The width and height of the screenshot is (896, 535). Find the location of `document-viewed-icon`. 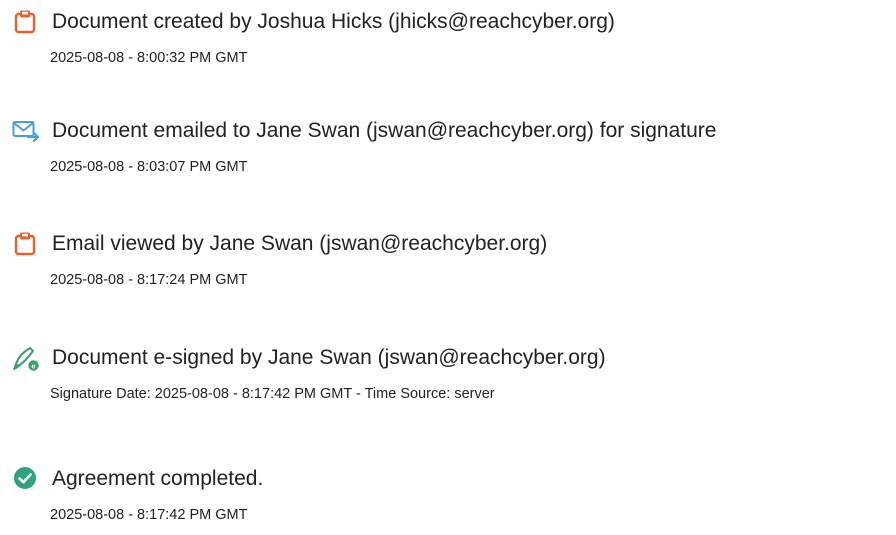

document-viewed-icon is located at coordinates (25, 244).